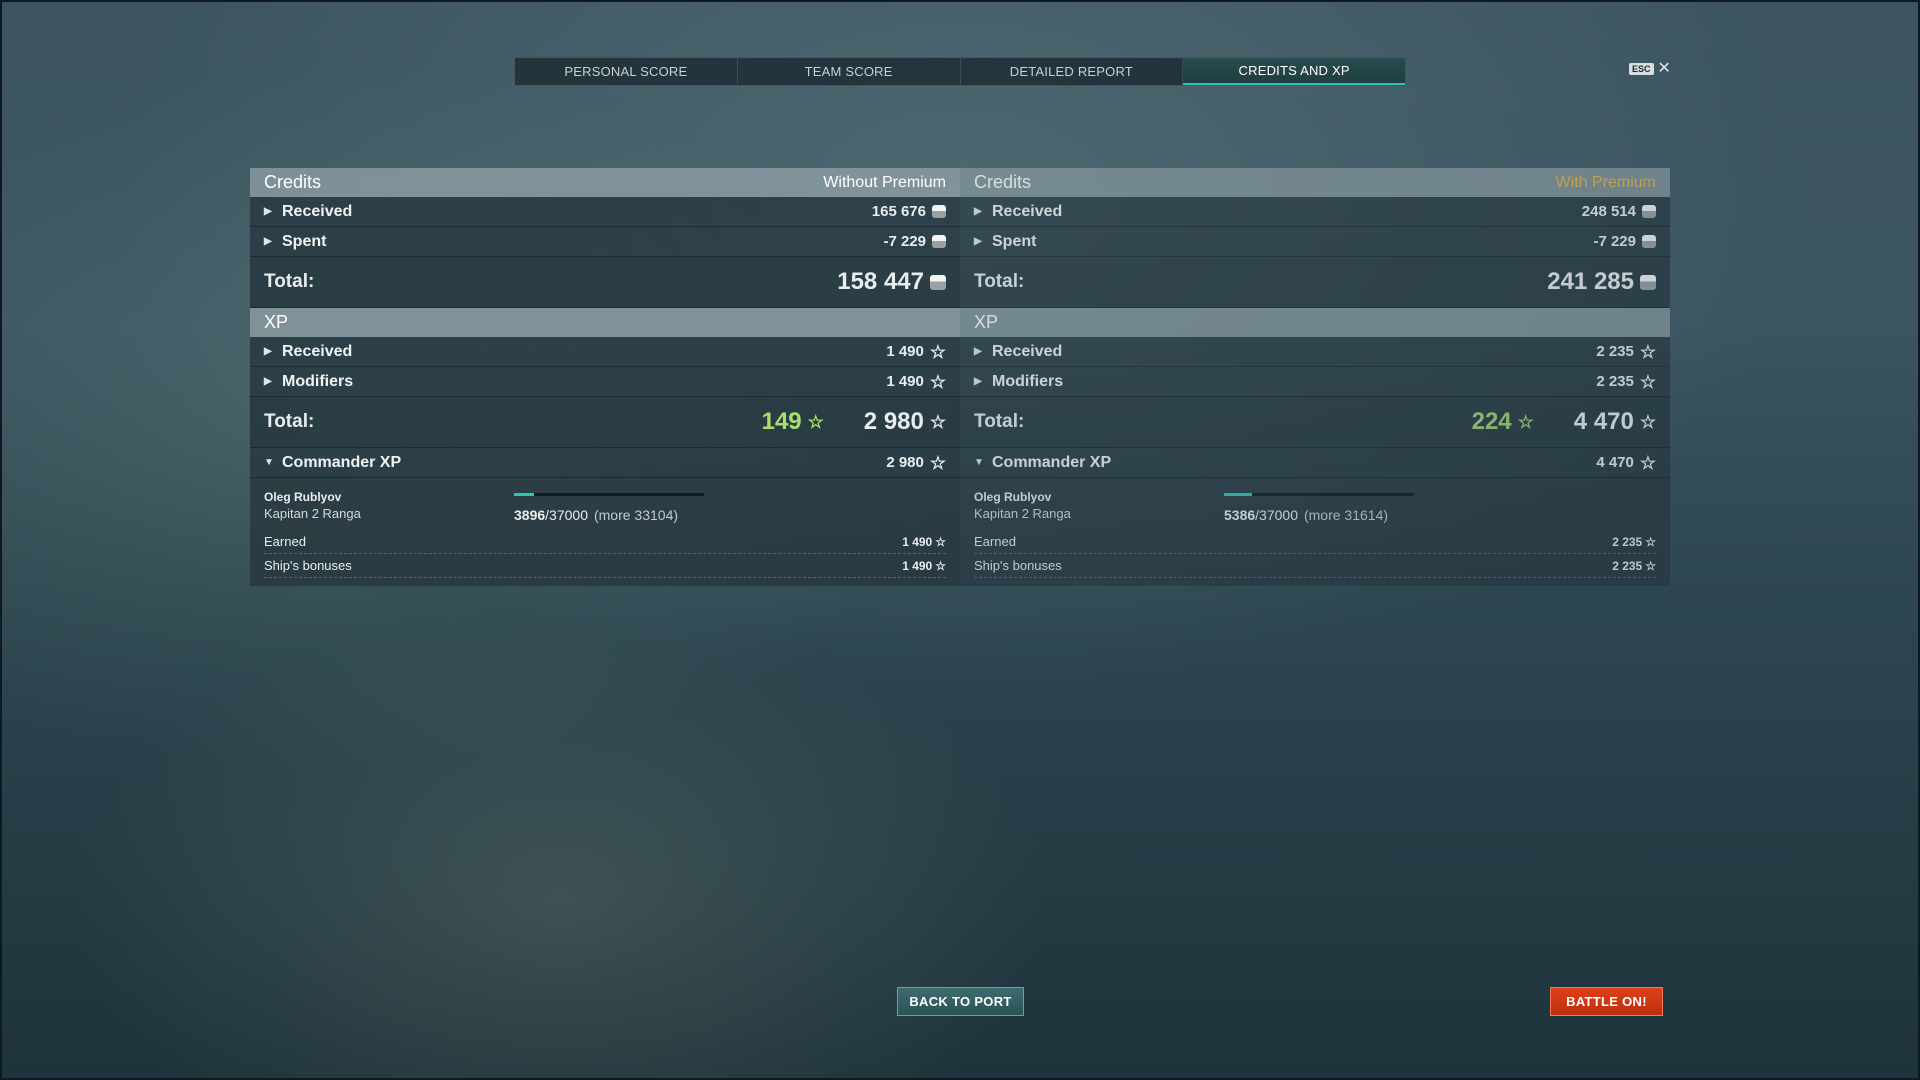  I want to click on commander-xp-row: ▼ Commander XP 2 980 ☆, so click(605, 463).